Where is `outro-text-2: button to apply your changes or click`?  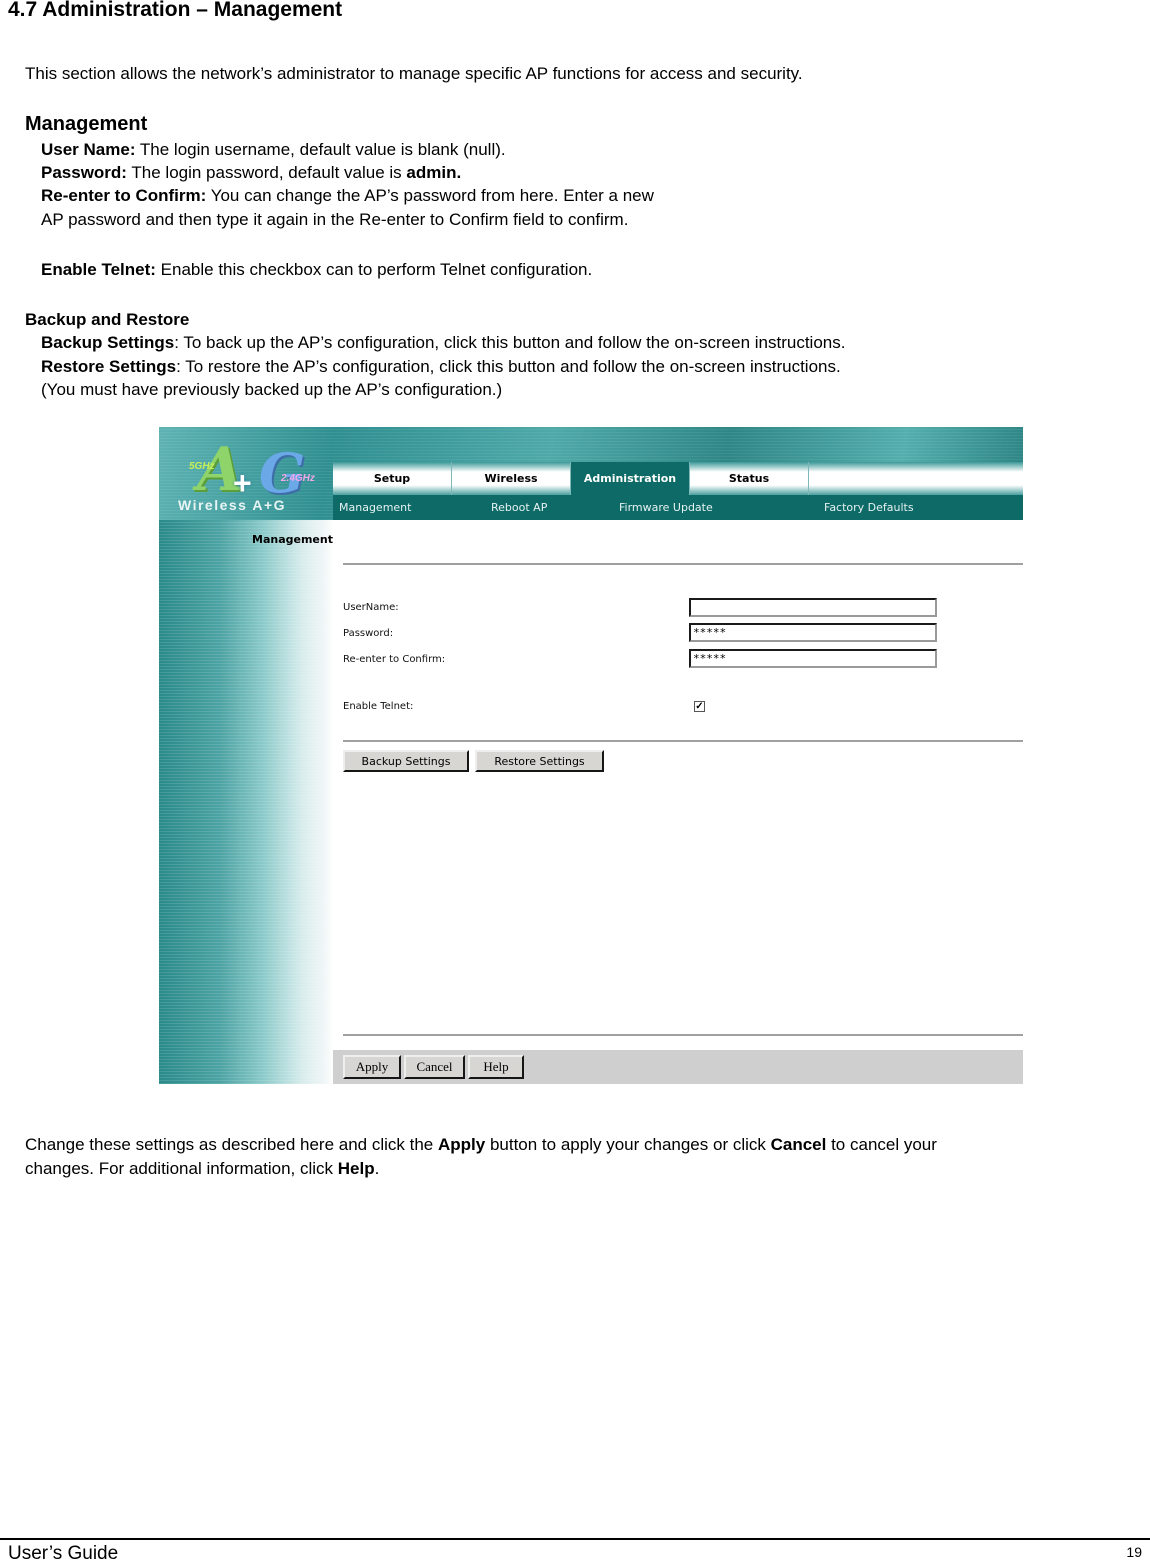 outro-text-2: button to apply your changes or click is located at coordinates (628, 1144).